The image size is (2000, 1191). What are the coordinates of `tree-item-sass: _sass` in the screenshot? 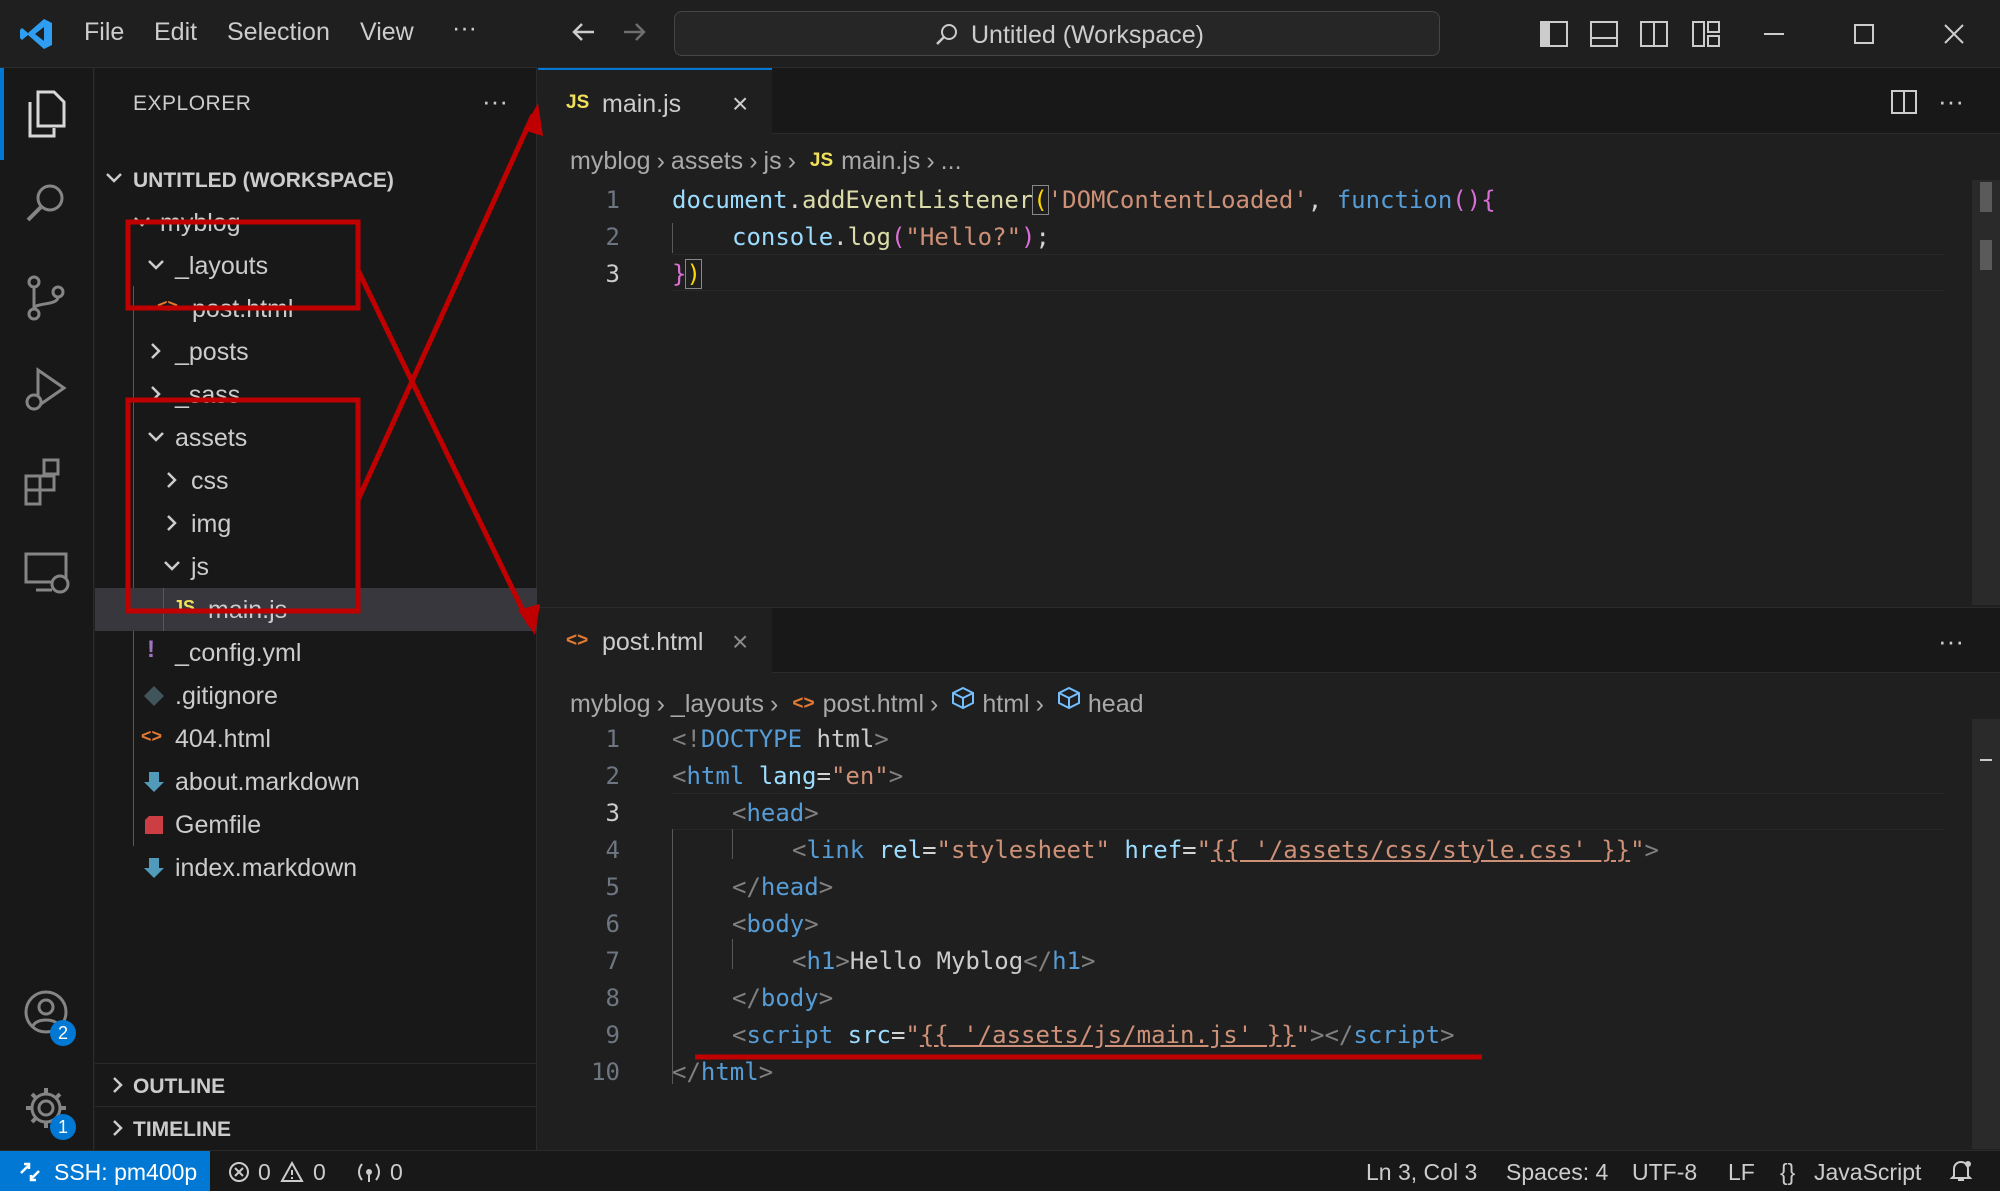 It's located at (316, 394).